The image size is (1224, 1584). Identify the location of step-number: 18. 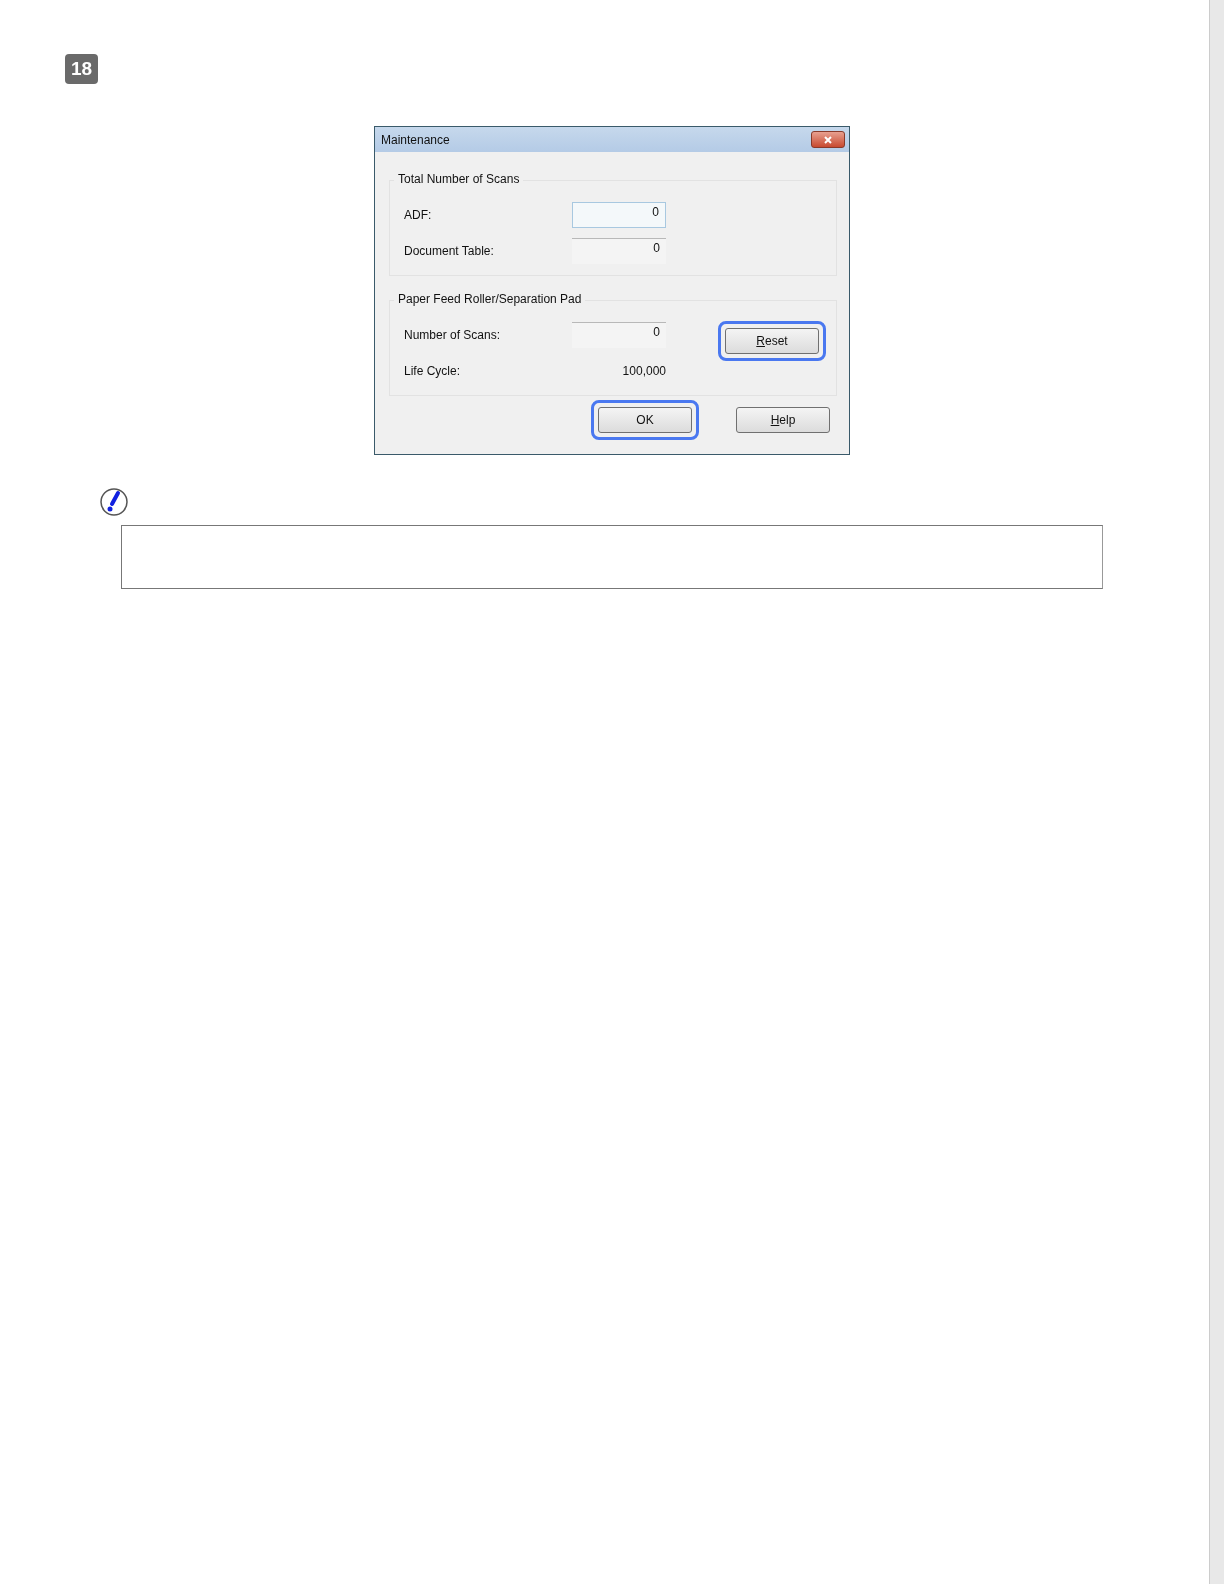
(81, 69).